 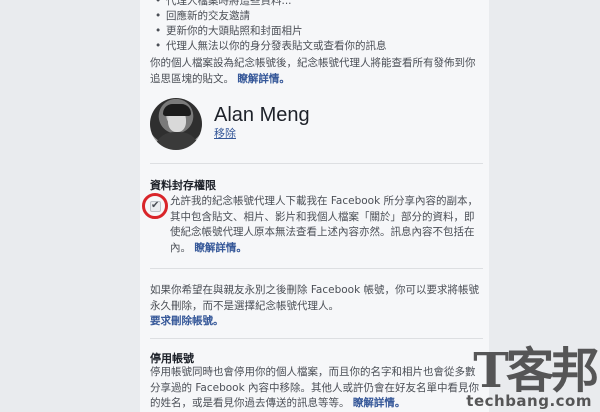 I want to click on techbang-watermark-logo: T客邦 techbang.com, so click(x=518, y=378).